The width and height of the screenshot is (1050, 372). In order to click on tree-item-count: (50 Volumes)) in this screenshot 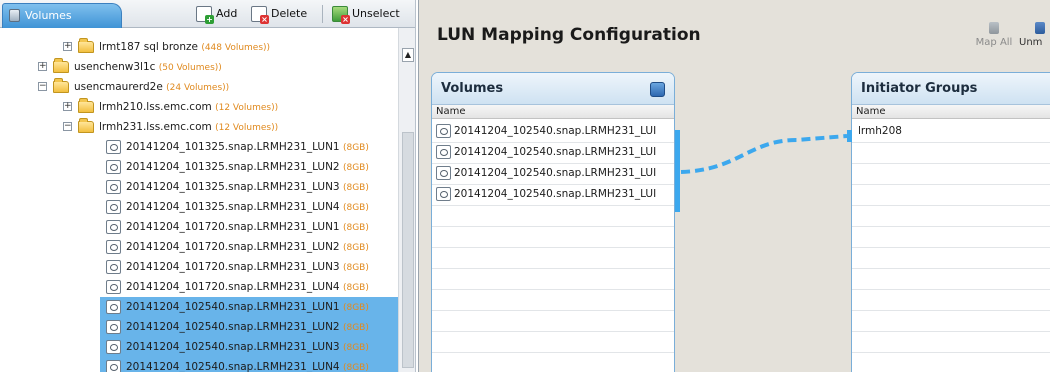, I will do `click(190, 68)`.